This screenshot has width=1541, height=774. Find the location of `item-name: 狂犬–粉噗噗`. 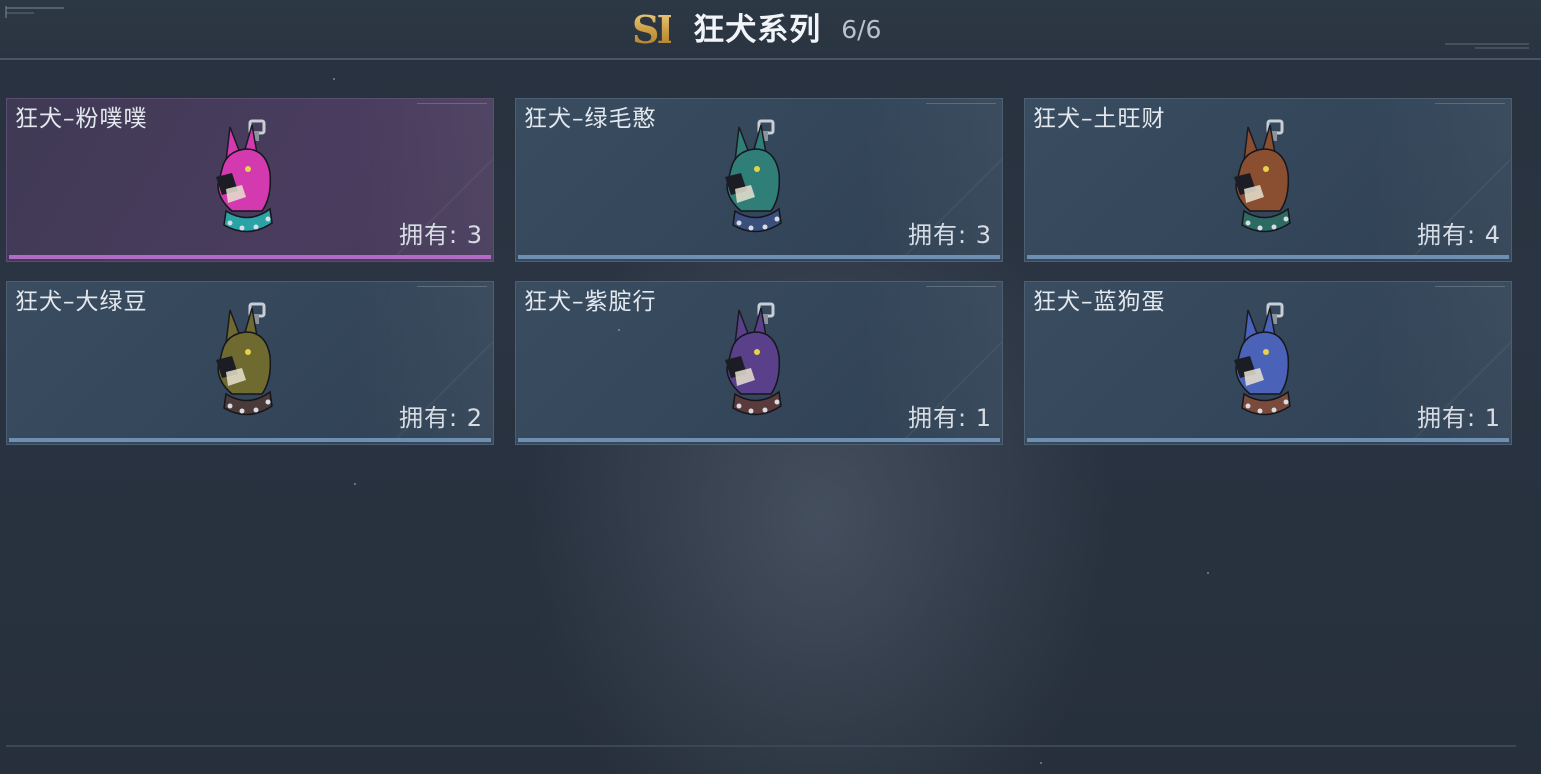

item-name: 狂犬–粉噗噗 is located at coordinates (81, 119).